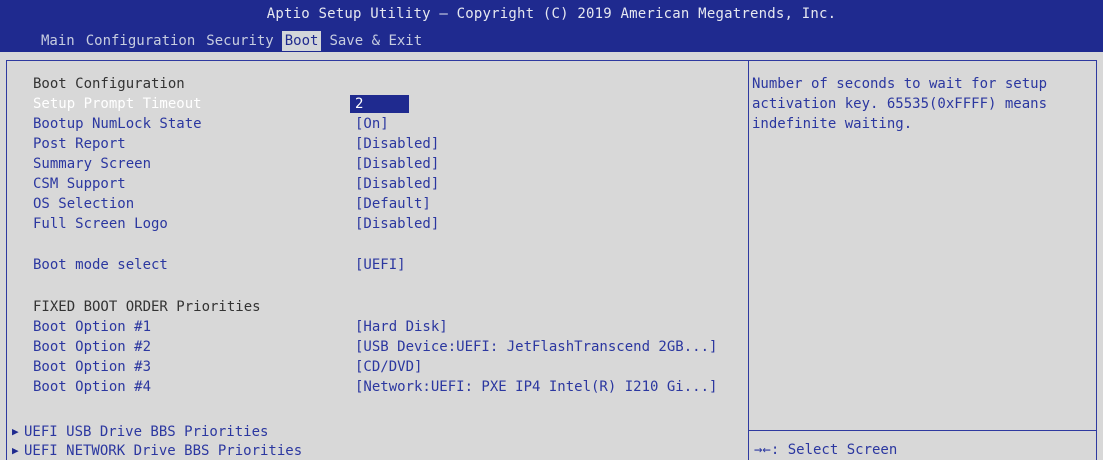  What do you see at coordinates (826, 450) in the screenshot?
I see `key-hint-select-screen: →←: Select Screen` at bounding box center [826, 450].